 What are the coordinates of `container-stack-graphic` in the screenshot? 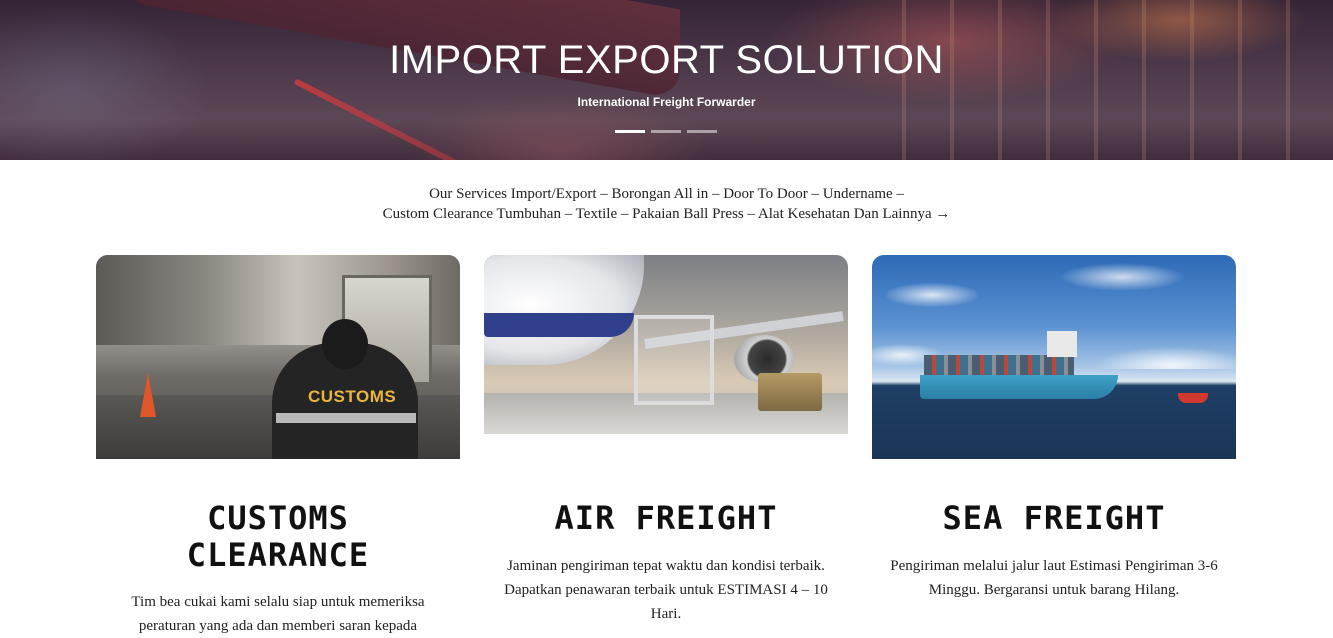 It's located at (999, 366).